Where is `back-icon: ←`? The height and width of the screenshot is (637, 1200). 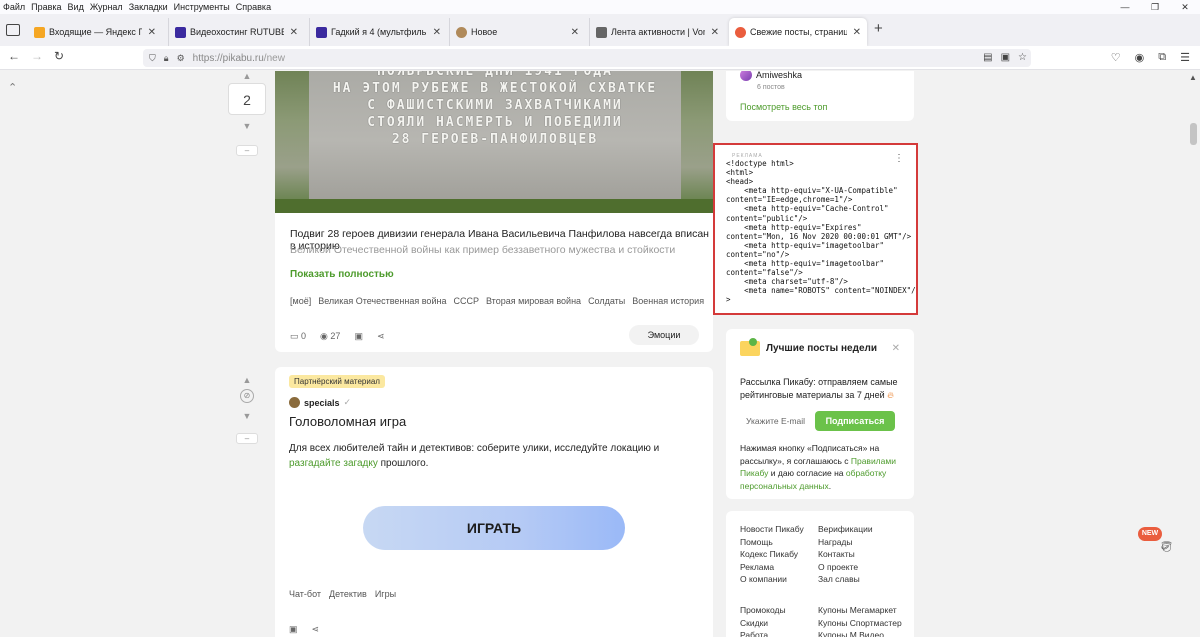
back-icon: ← is located at coordinates (14, 56).